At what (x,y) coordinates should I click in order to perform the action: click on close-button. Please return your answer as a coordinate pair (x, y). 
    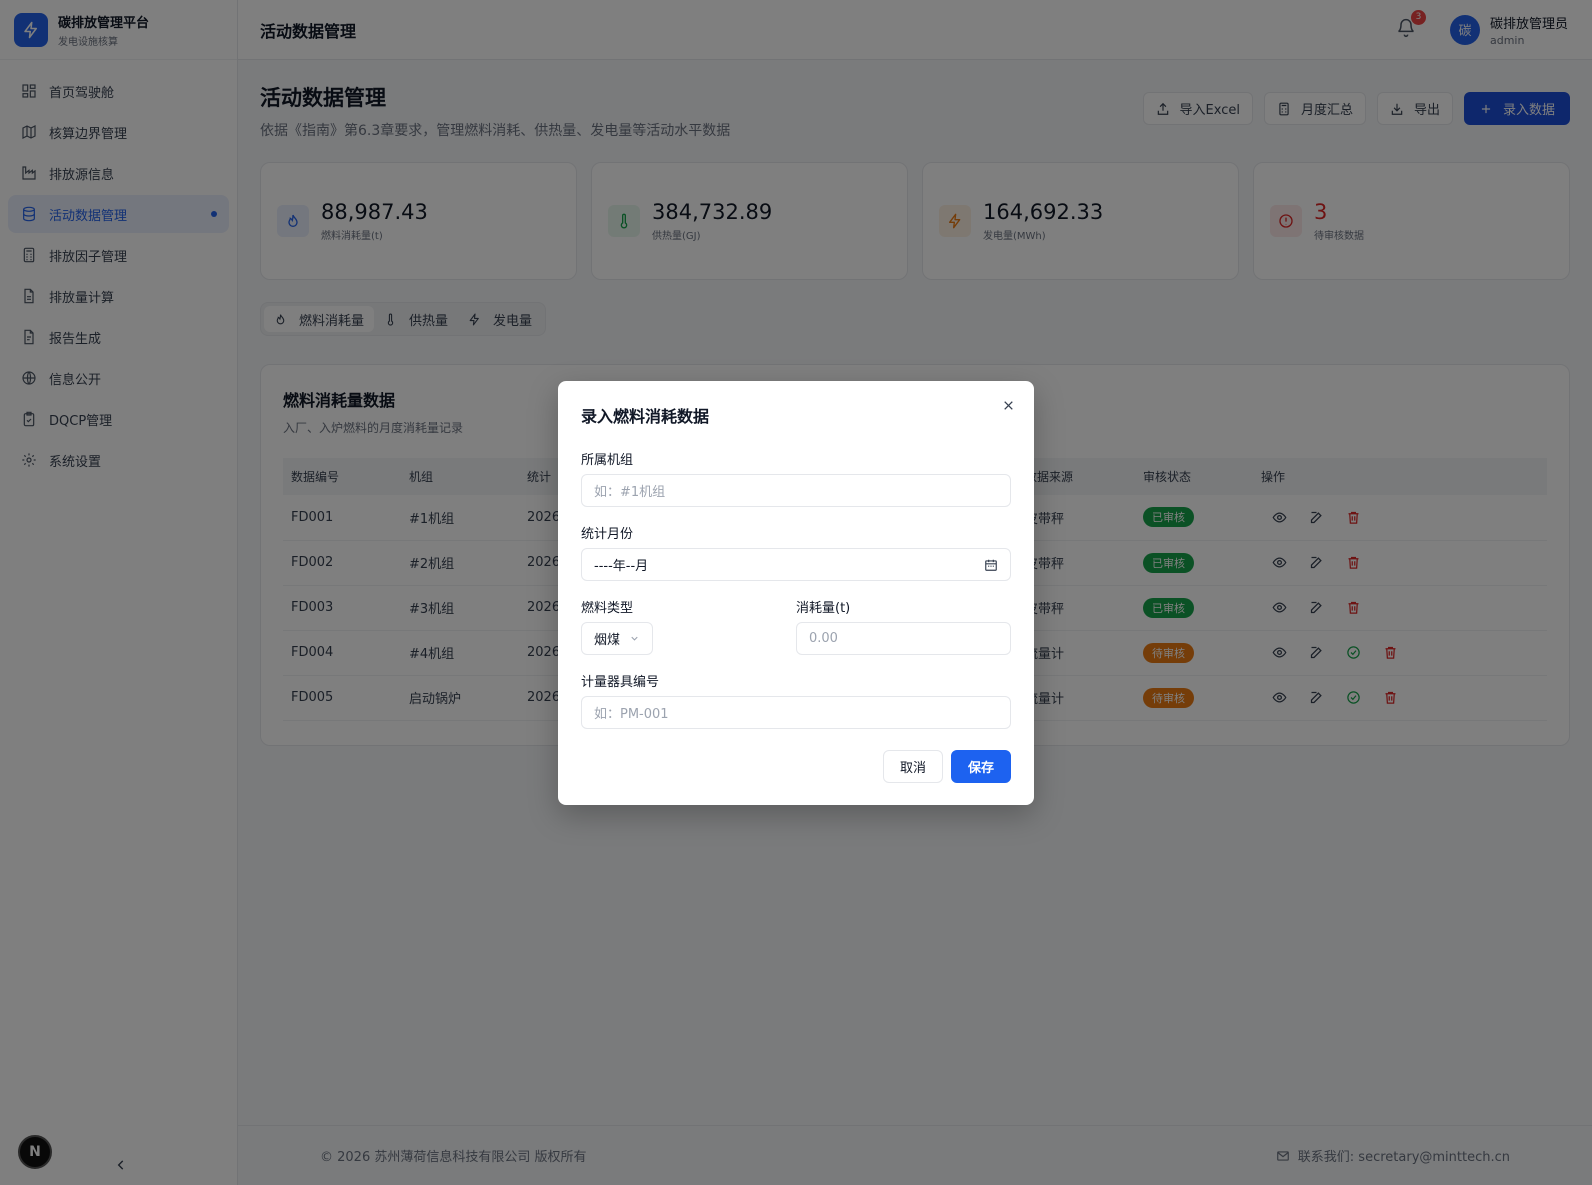
    Looking at the image, I should click on (1008, 405).